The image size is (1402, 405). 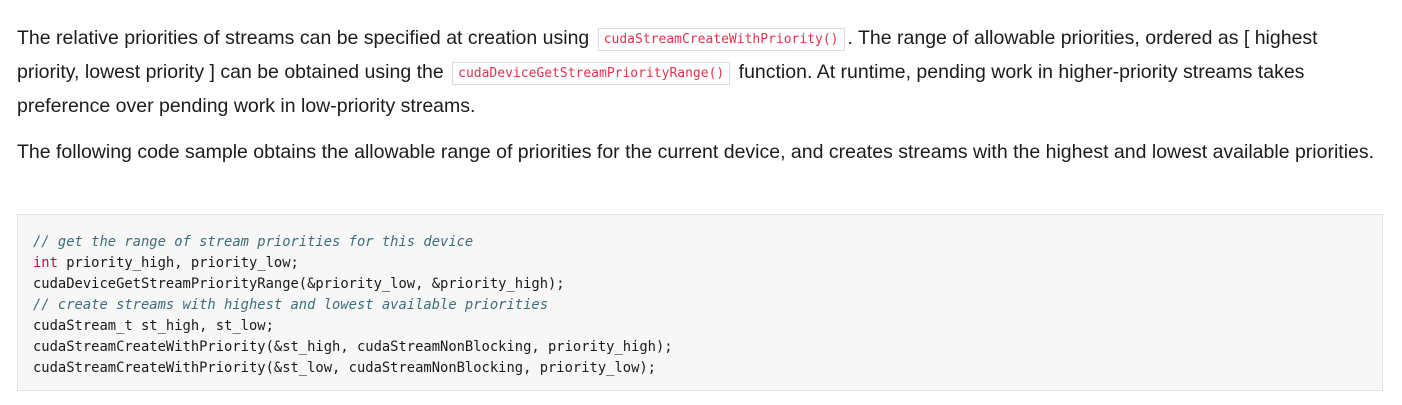 I want to click on create-with-priority-code: cudaStreamCreateWithPriority(), so click(x=721, y=39).